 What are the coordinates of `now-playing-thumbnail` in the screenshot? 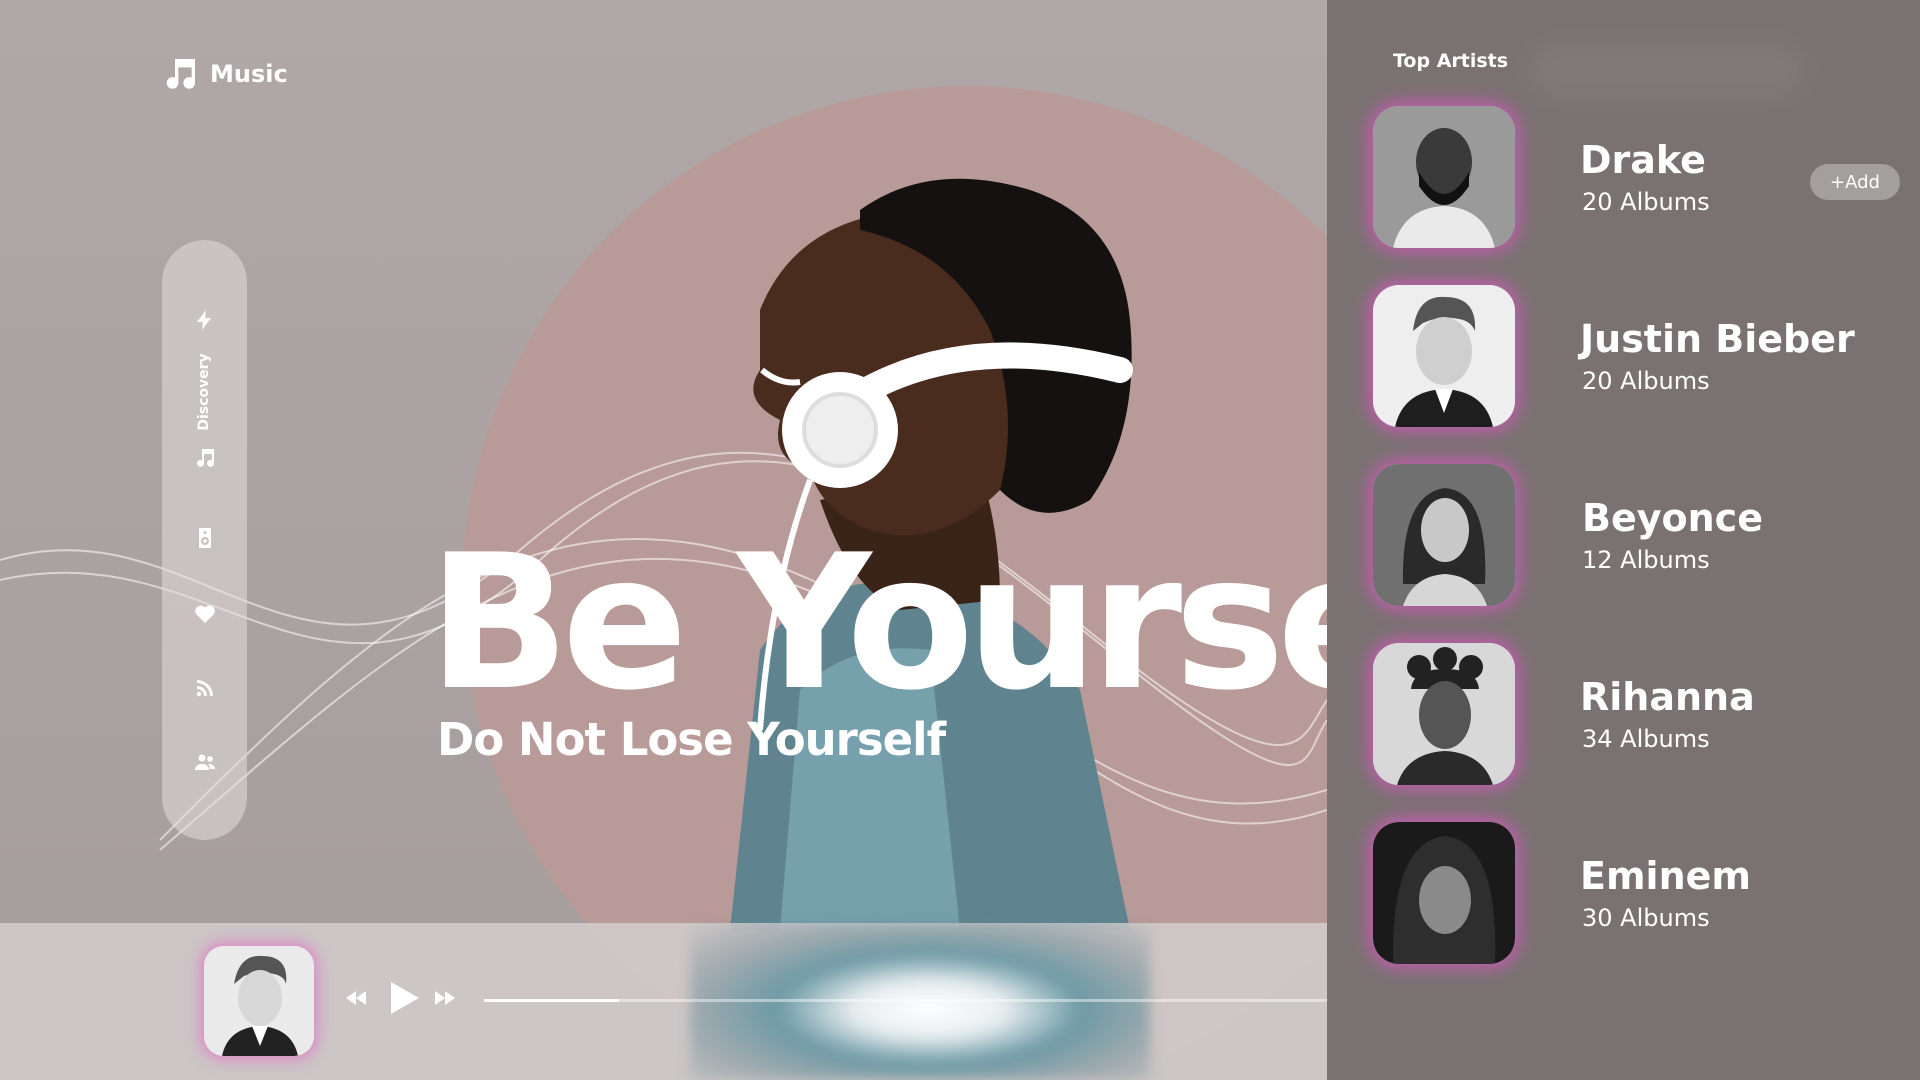 It's located at (259, 1001).